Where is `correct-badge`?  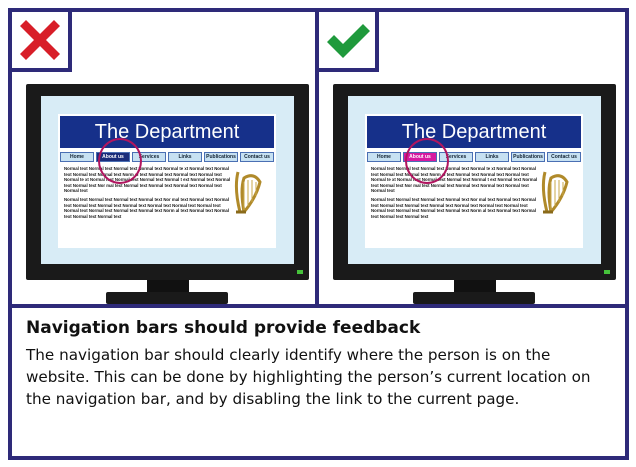
correct-badge is located at coordinates (347, 40).